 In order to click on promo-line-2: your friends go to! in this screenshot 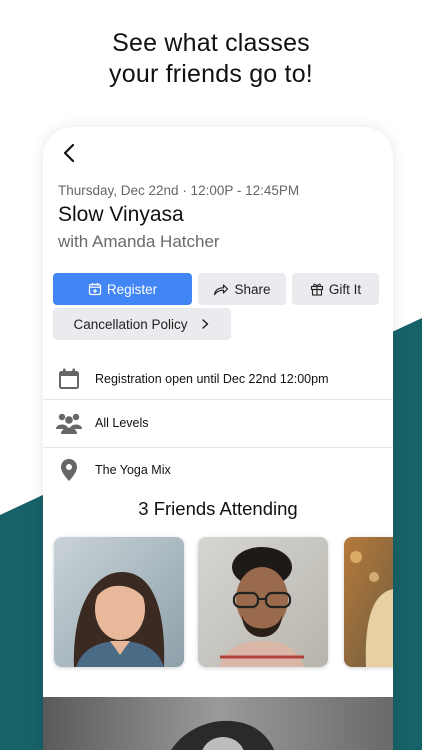, I will do `click(211, 74)`.